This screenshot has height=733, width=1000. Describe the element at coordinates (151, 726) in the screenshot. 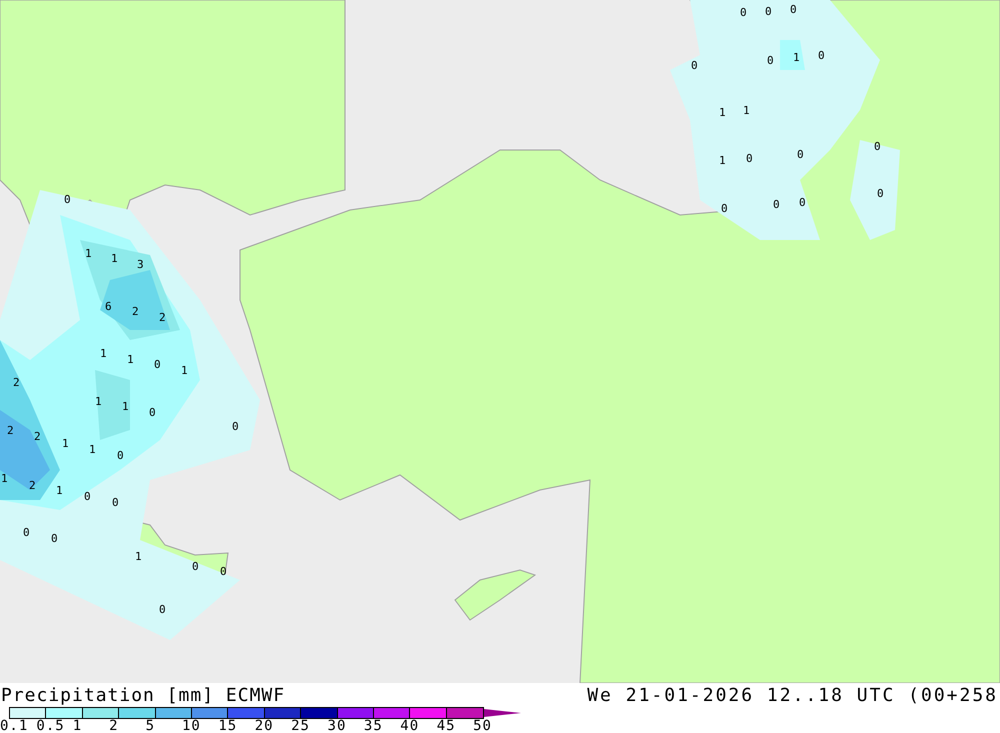

I see `scale-tick-label: 5` at that location.